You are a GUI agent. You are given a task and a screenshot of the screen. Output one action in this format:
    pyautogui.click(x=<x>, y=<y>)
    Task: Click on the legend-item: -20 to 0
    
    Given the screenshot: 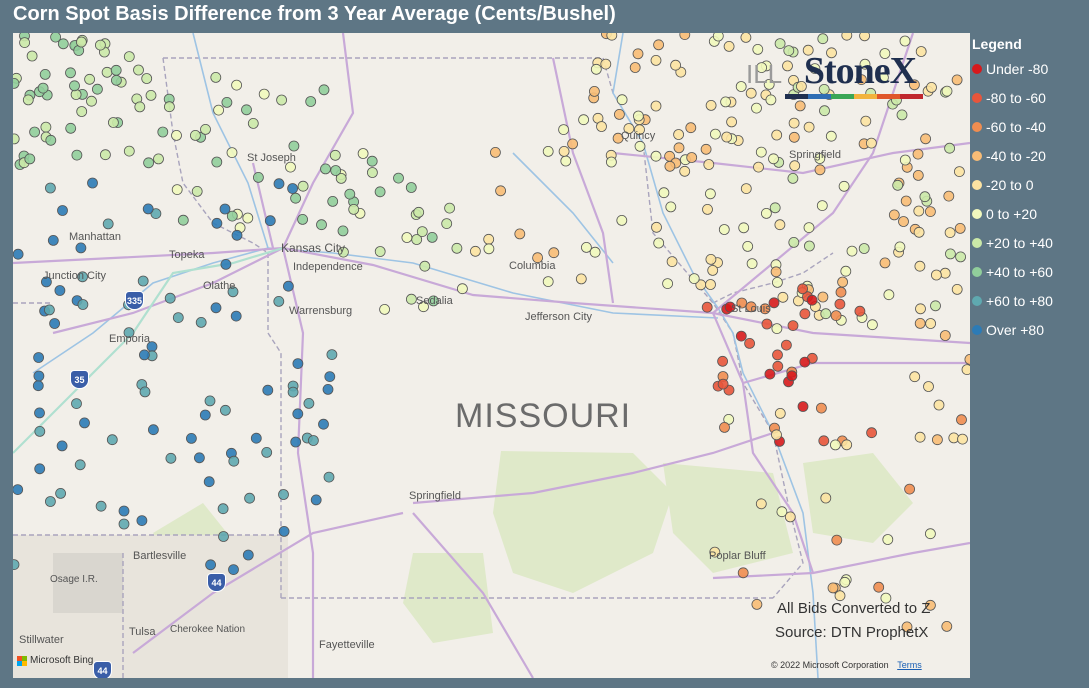 What is the action you would take?
    pyautogui.click(x=1028, y=184)
    